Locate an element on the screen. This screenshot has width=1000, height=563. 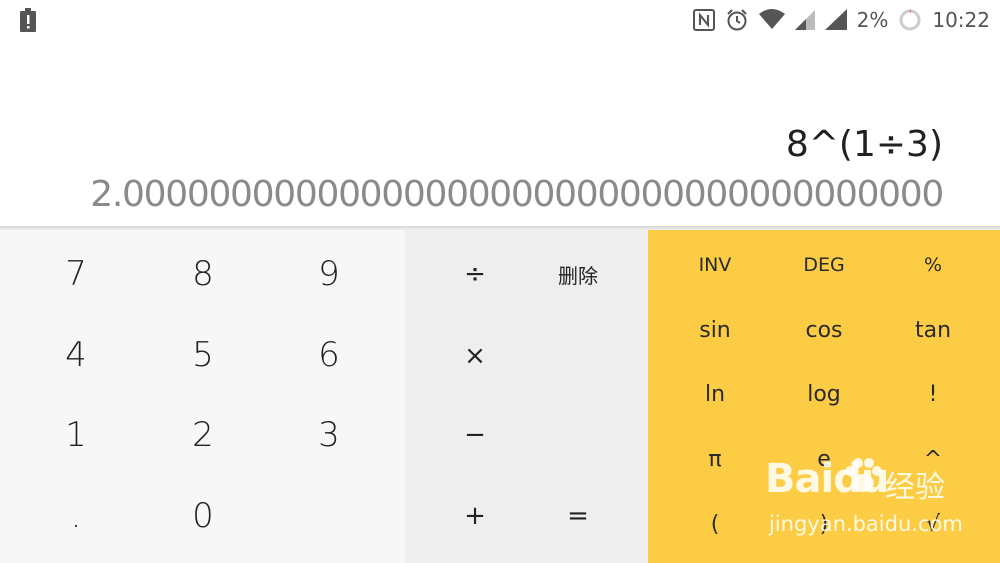
equals-button: = is located at coordinates (578, 516).